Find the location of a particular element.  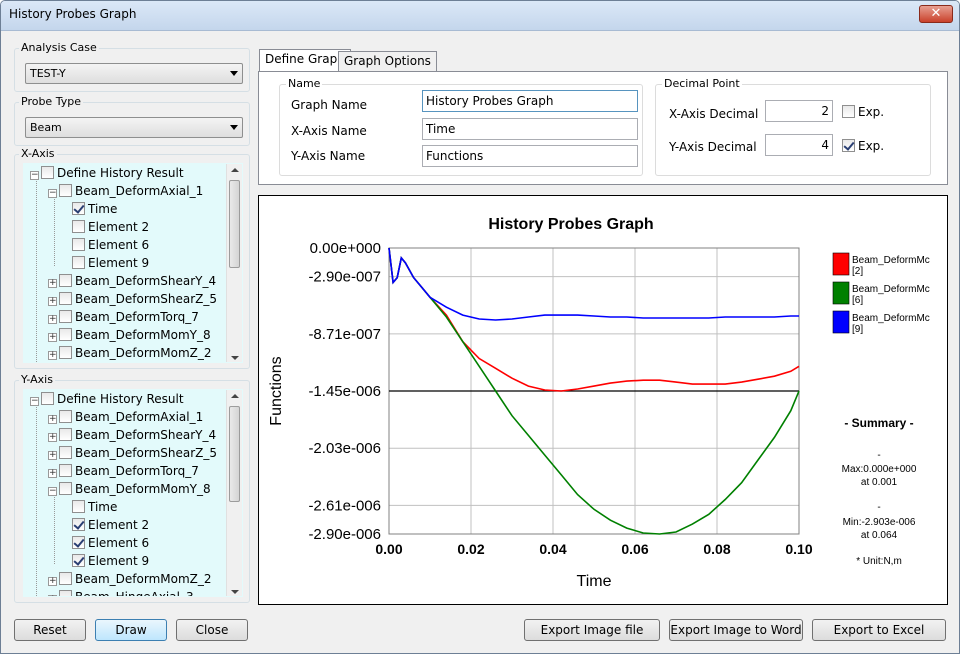

title-bar: History Probes Graph ✕ is located at coordinates (480, 16).